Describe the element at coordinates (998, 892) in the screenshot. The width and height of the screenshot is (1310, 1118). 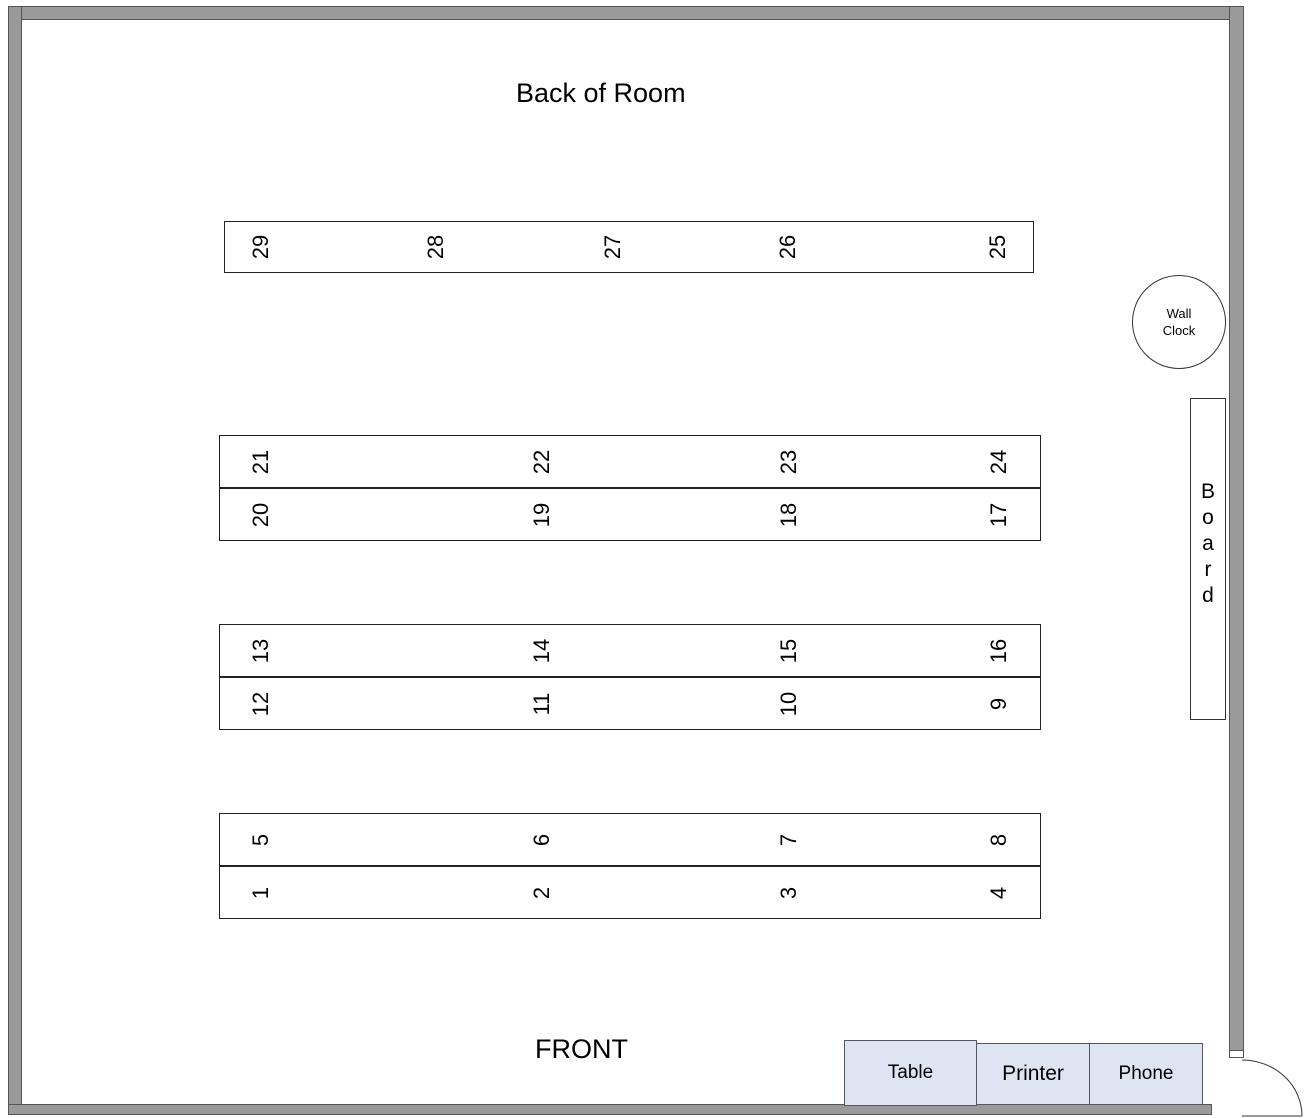
I see `seat-4: 4` at that location.